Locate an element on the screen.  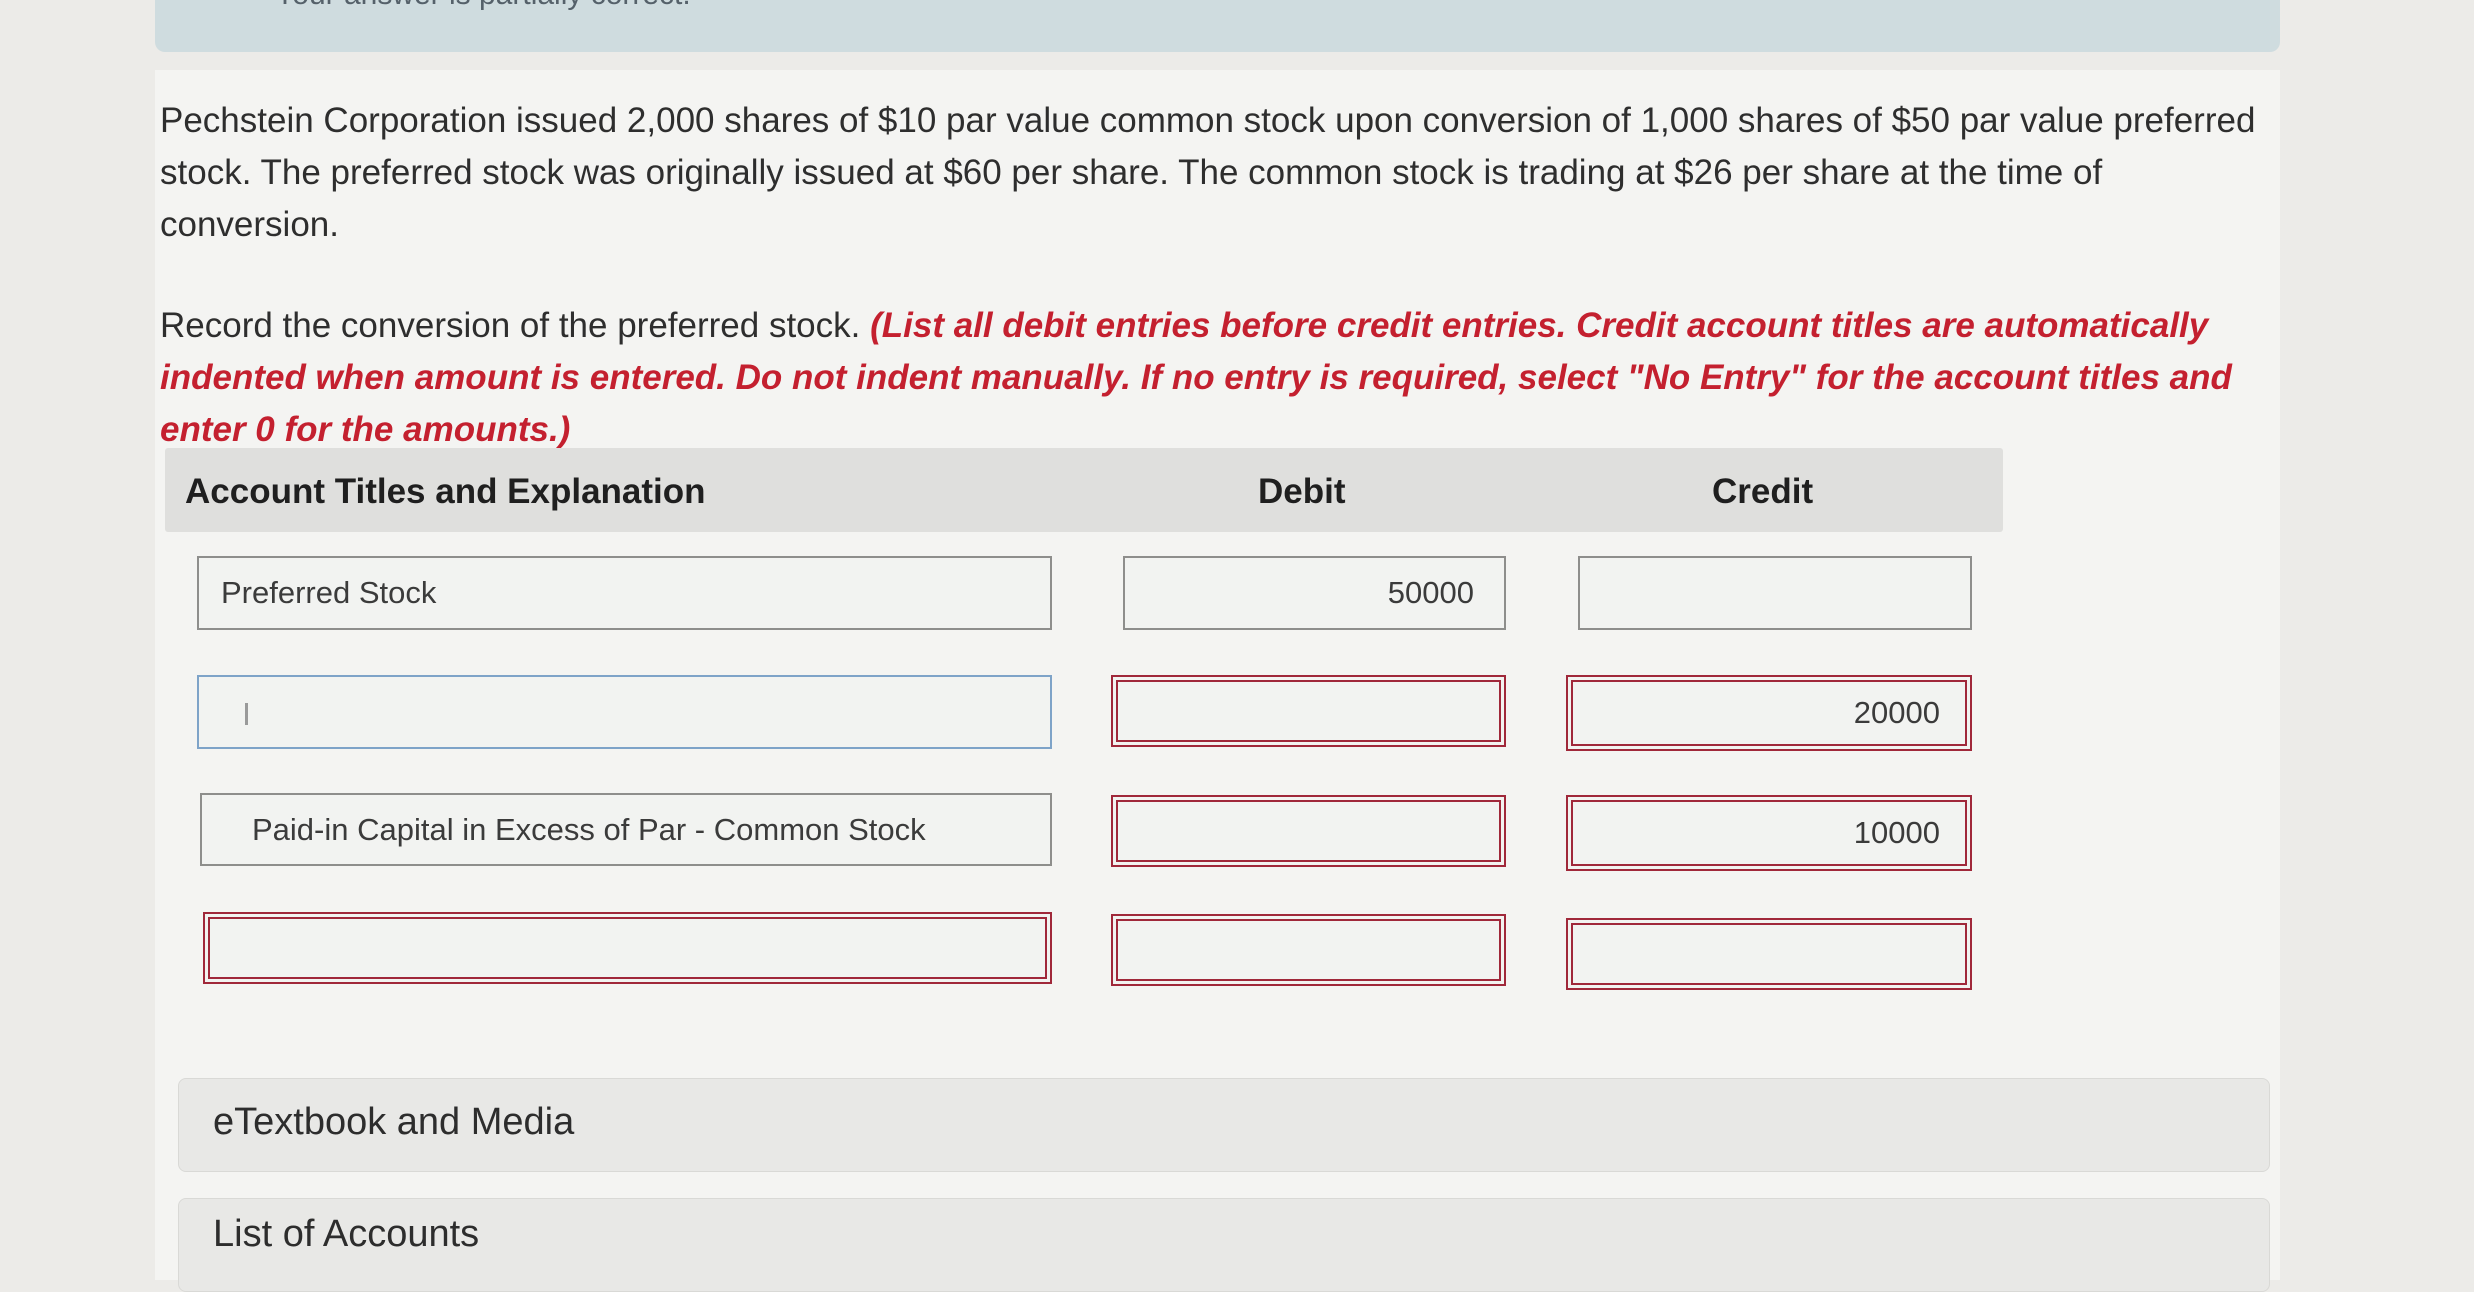
text-cursor is located at coordinates (246, 714).